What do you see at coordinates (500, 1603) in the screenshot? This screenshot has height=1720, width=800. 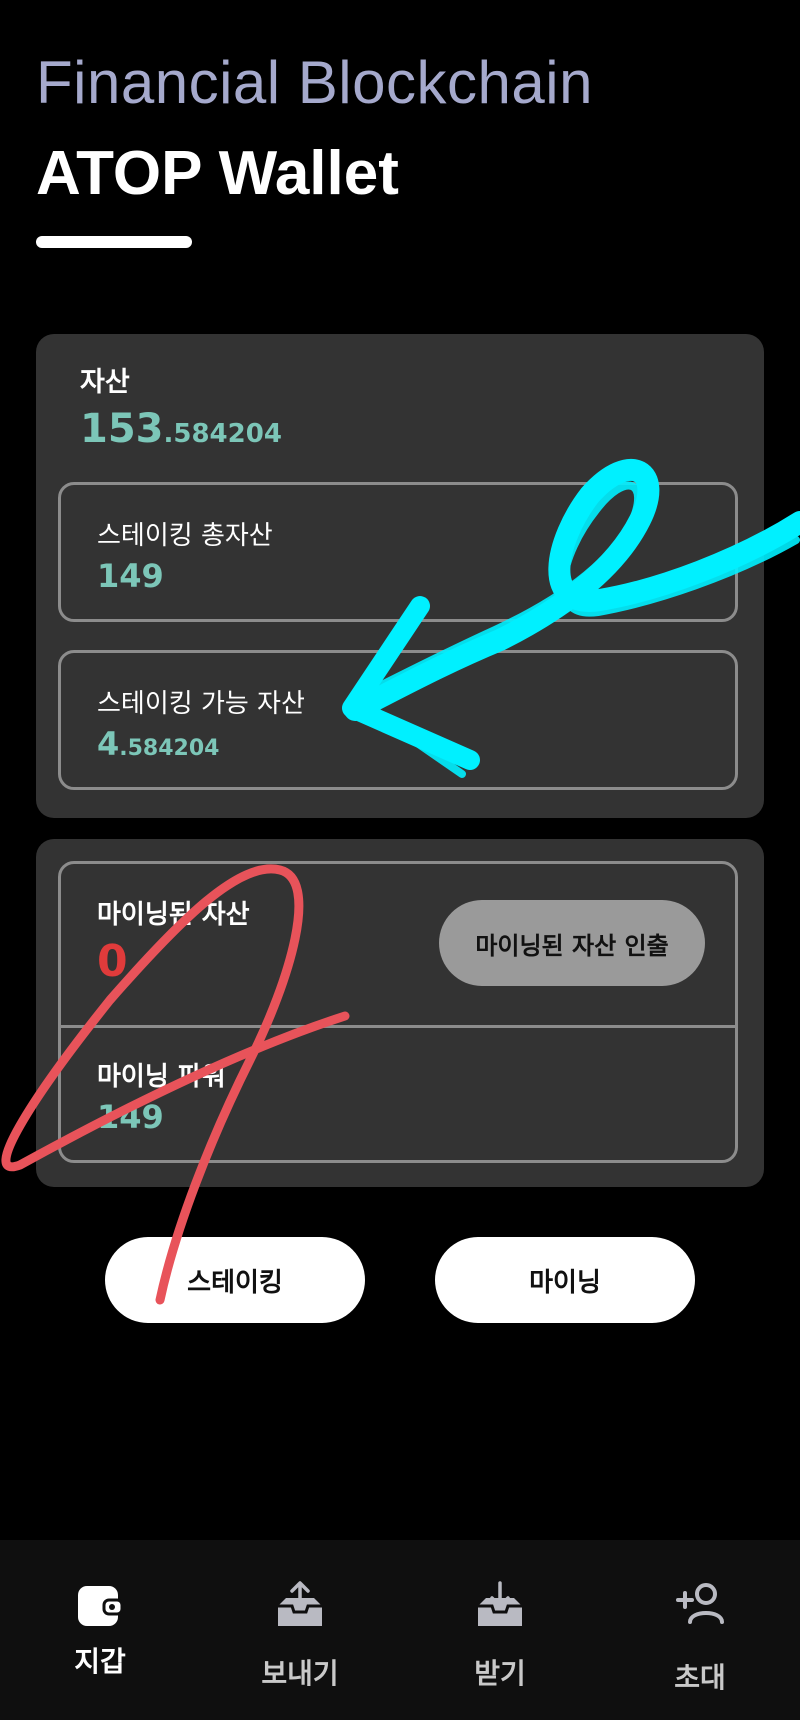 I see `receive-icon` at bounding box center [500, 1603].